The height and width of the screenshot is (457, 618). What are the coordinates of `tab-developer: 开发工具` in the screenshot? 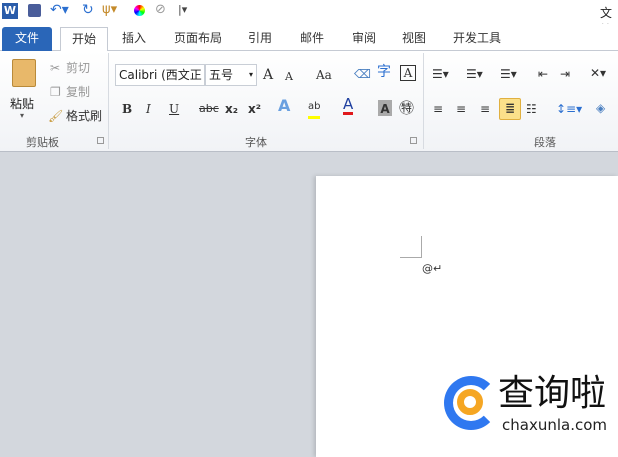 It's located at (477, 39).